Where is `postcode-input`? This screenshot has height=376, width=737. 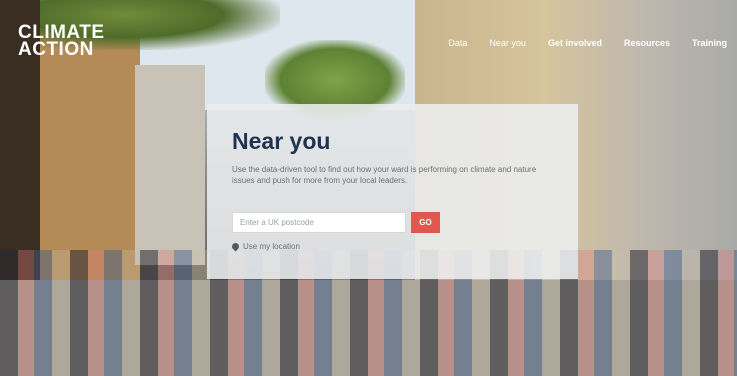 postcode-input is located at coordinates (319, 222).